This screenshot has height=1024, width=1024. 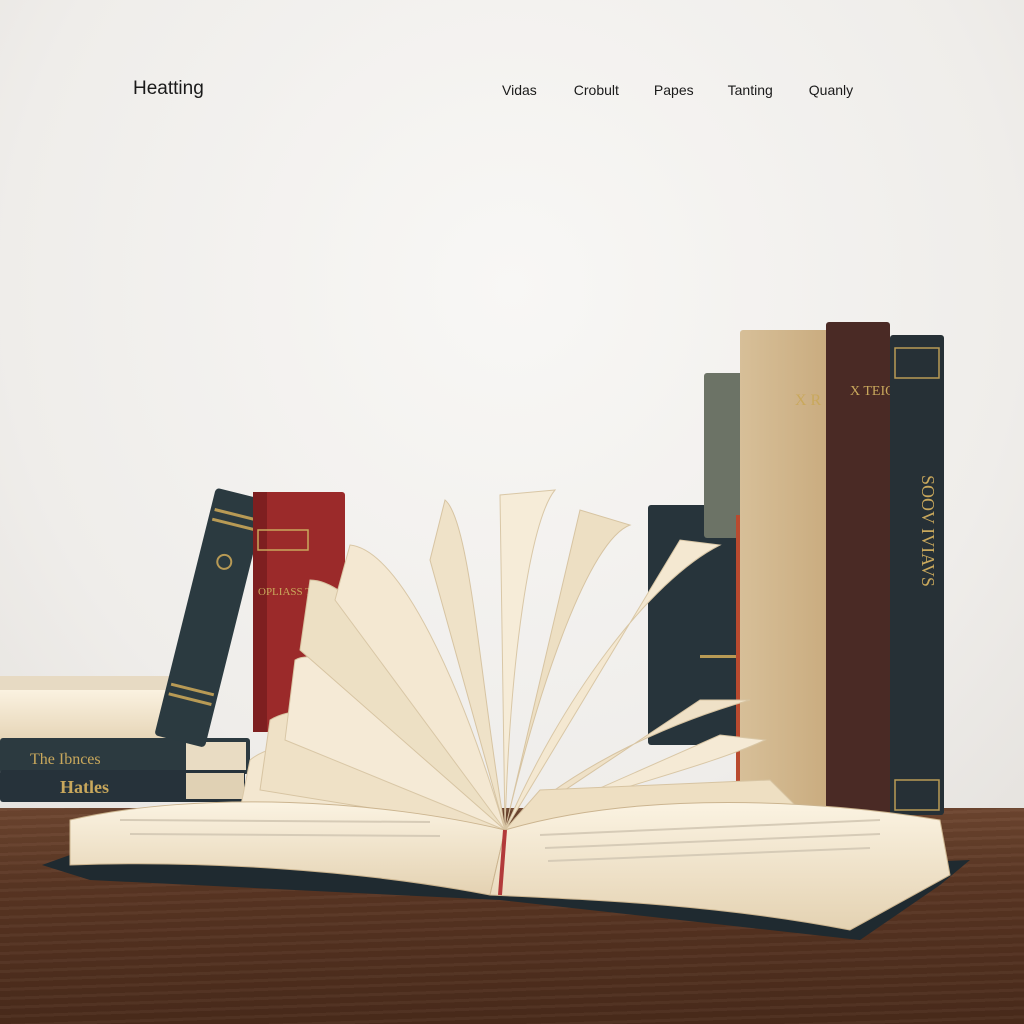 What do you see at coordinates (796, 568) in the screenshot?
I see `right-book-row: X R X TEIOAR SOOV IVIAVS` at bounding box center [796, 568].